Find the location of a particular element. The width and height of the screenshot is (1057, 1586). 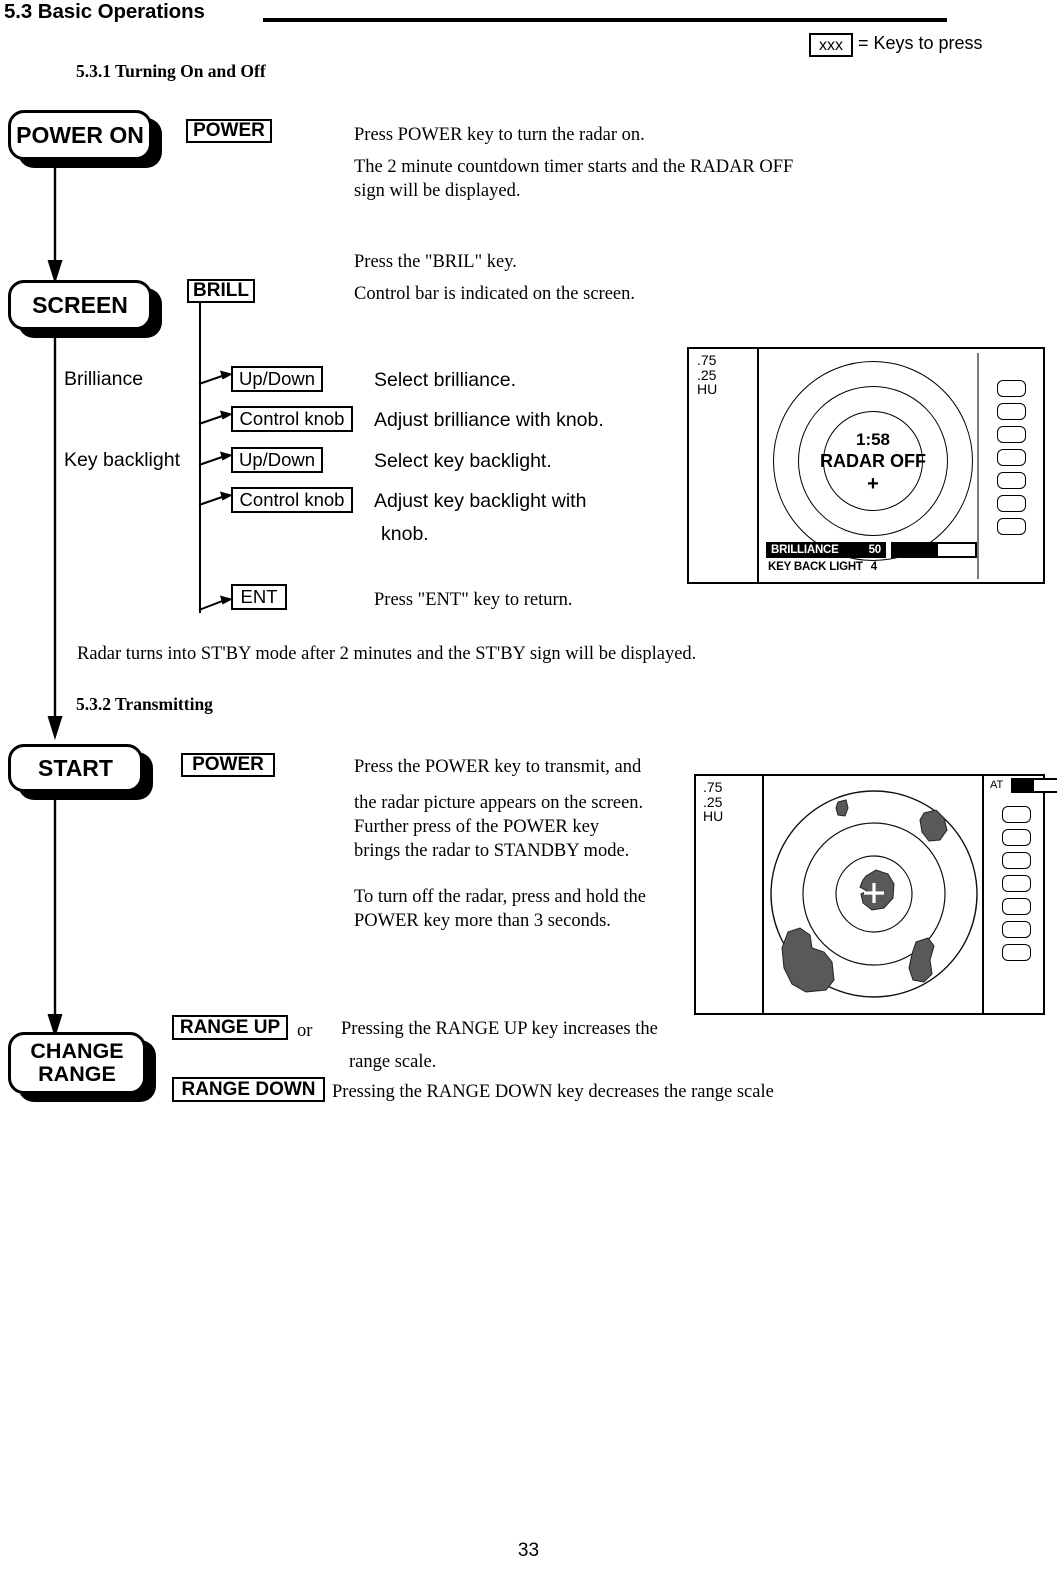

key-ent: ENT is located at coordinates (259, 597).